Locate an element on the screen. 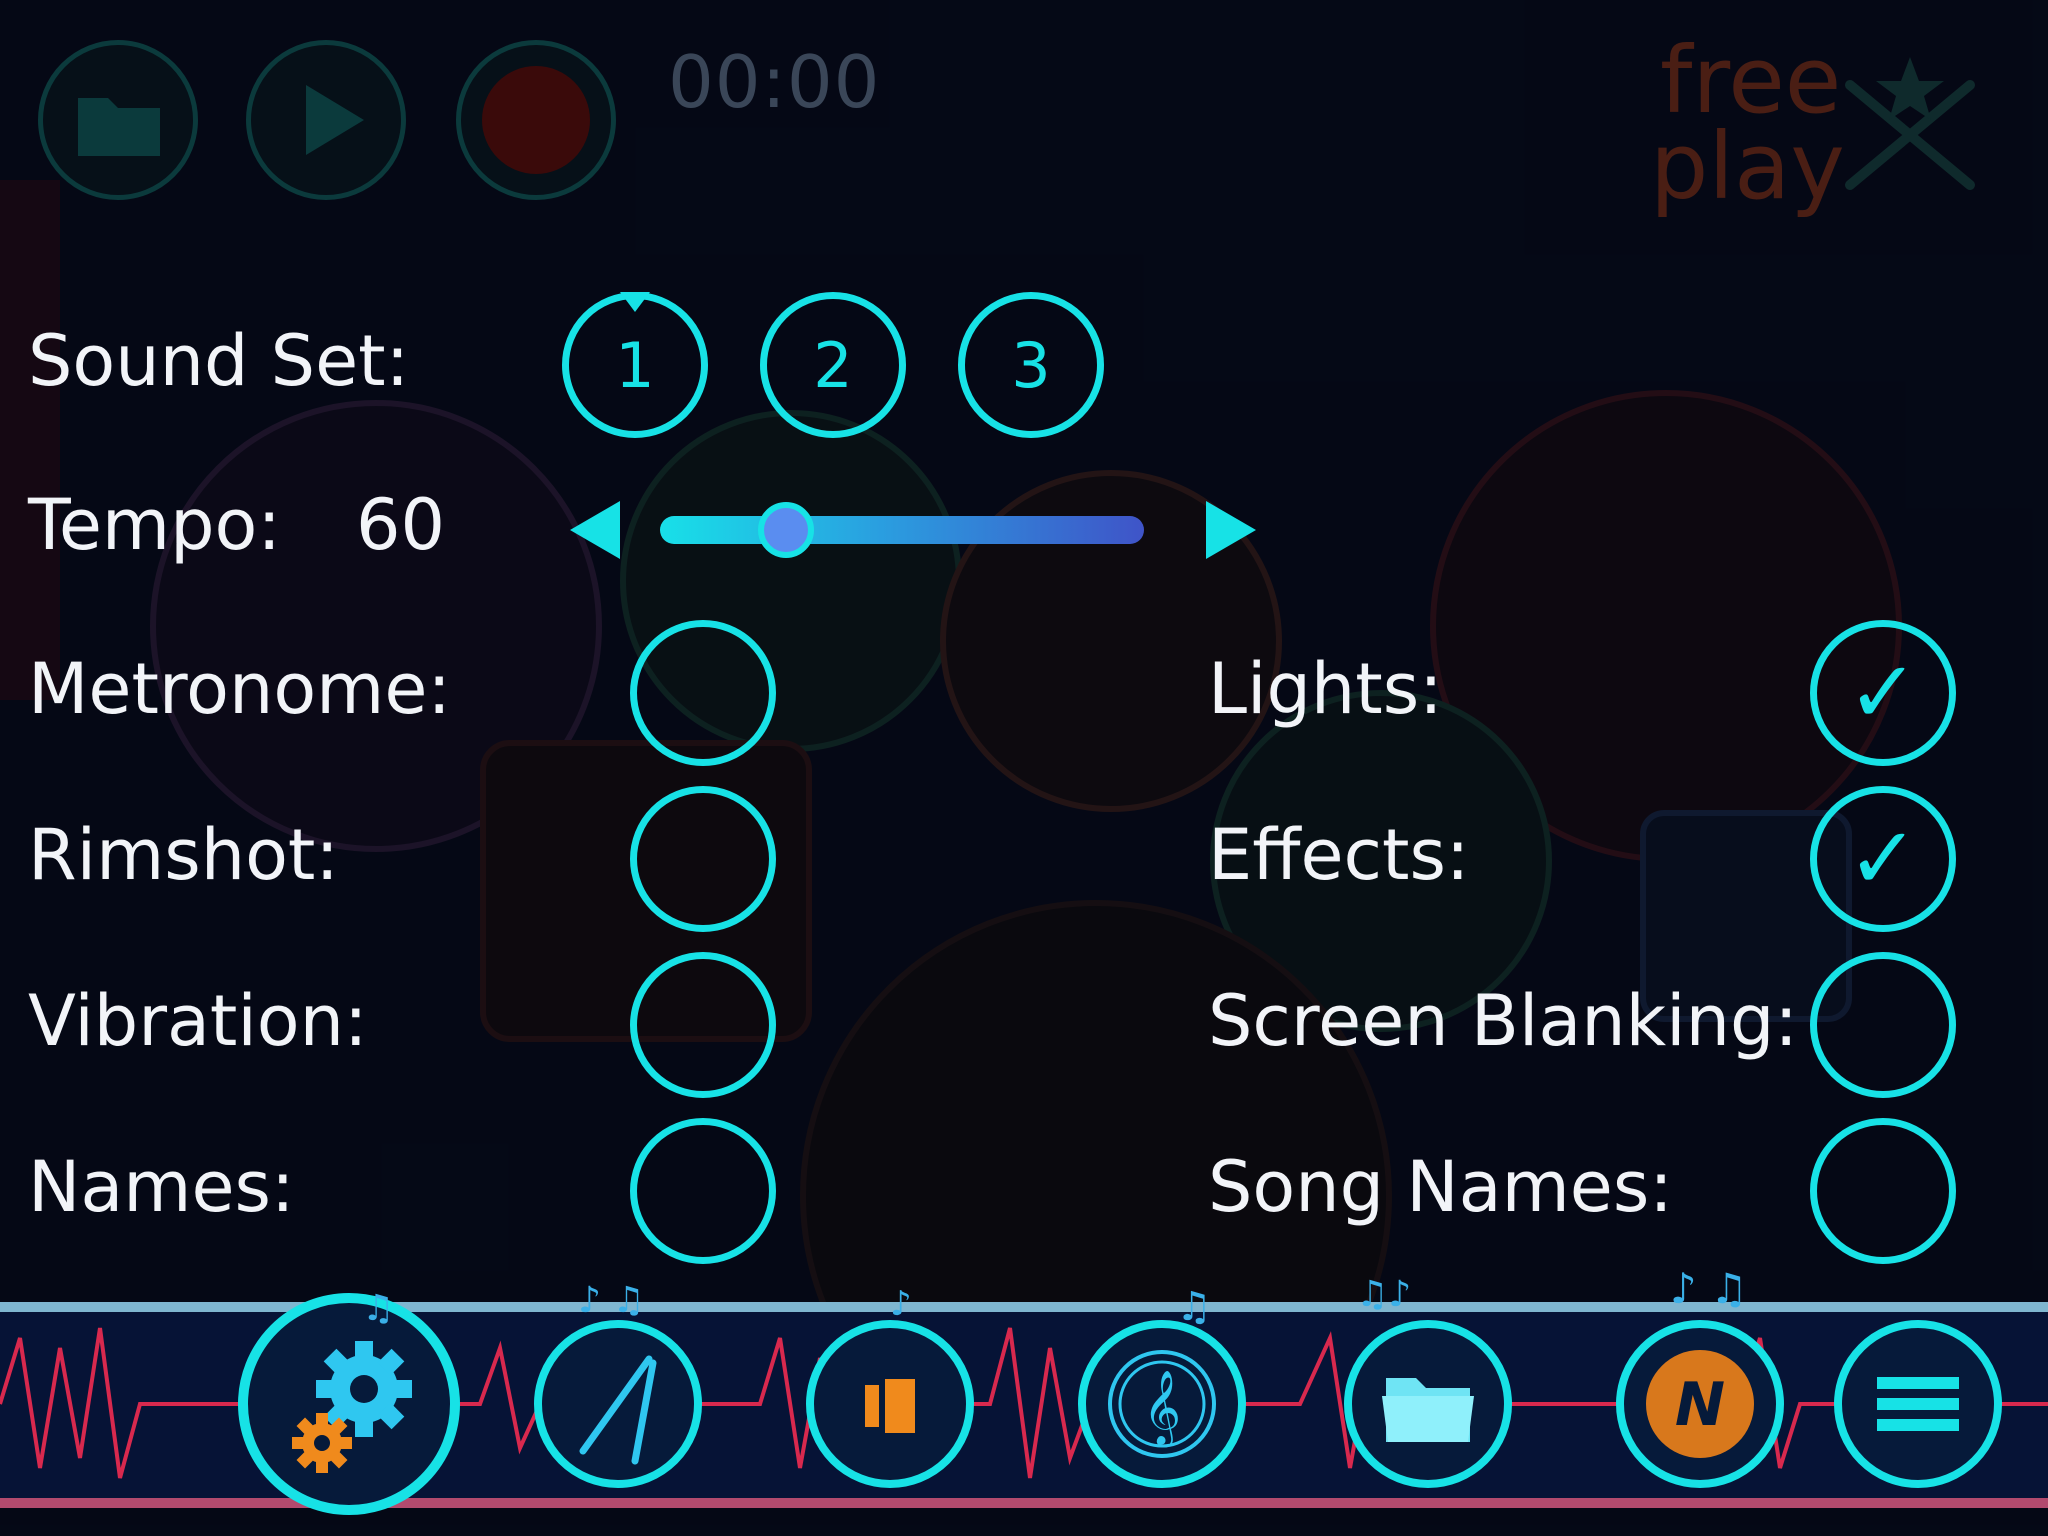  names-toggle is located at coordinates (703, 1191).